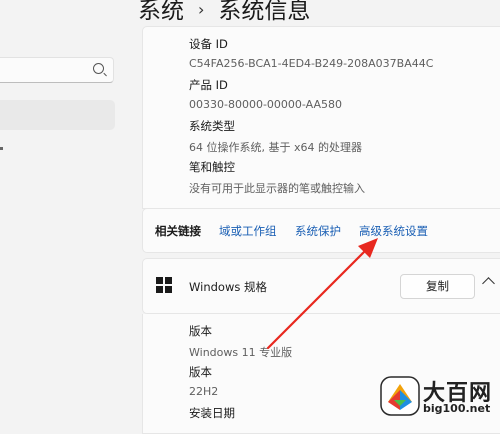 This screenshot has width=500, height=434. What do you see at coordinates (439, 399) in the screenshot?
I see `watermark: 大百网 big100.net` at bounding box center [439, 399].